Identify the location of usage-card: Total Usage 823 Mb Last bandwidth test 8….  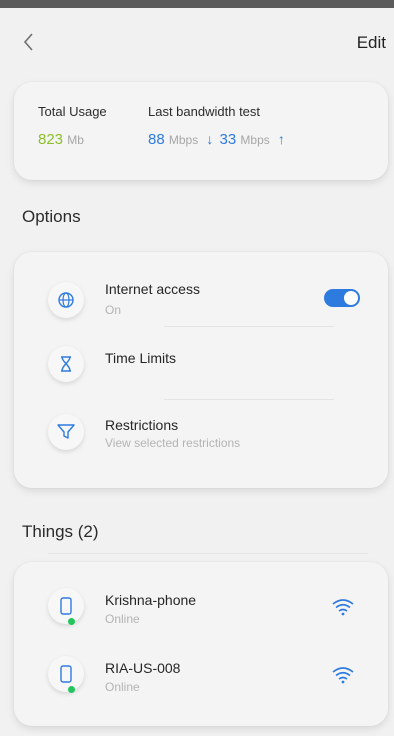
(201, 131).